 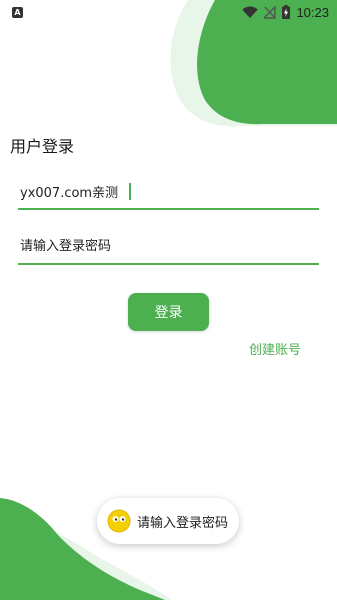 I want to click on password-field, so click(x=168, y=248).